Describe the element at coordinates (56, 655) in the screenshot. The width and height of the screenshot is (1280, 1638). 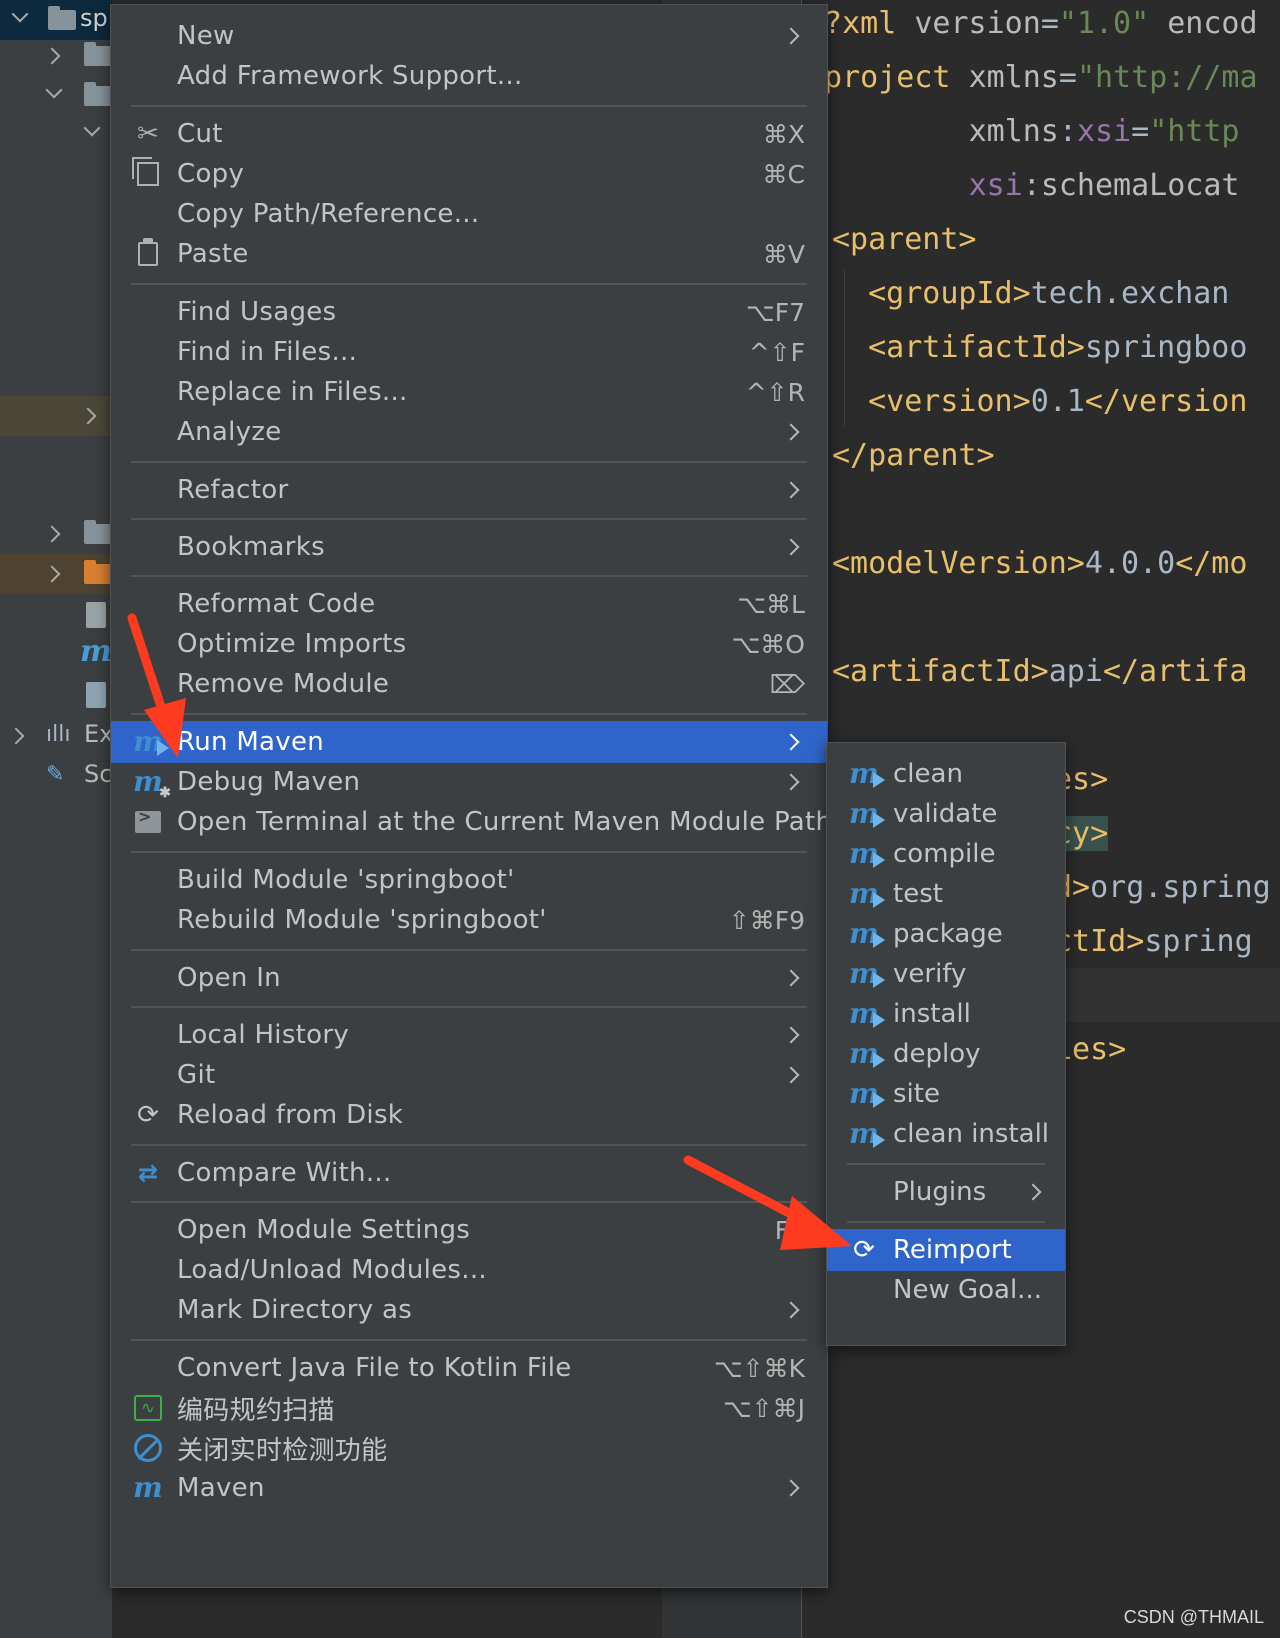
I see `tree-row: m` at that location.